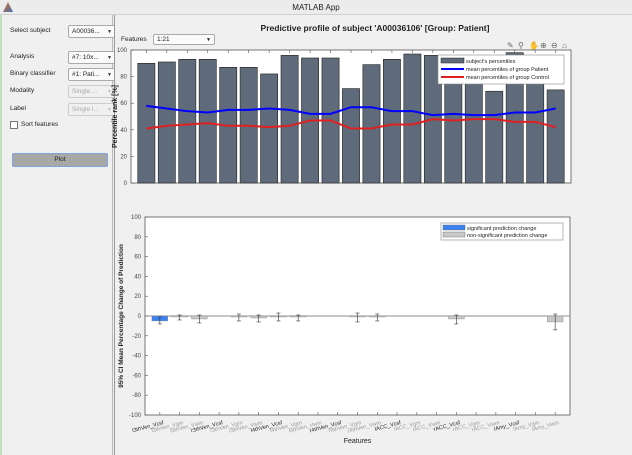  Describe the element at coordinates (358, 441) in the screenshot. I see `x-axis-label-2: Features` at that location.